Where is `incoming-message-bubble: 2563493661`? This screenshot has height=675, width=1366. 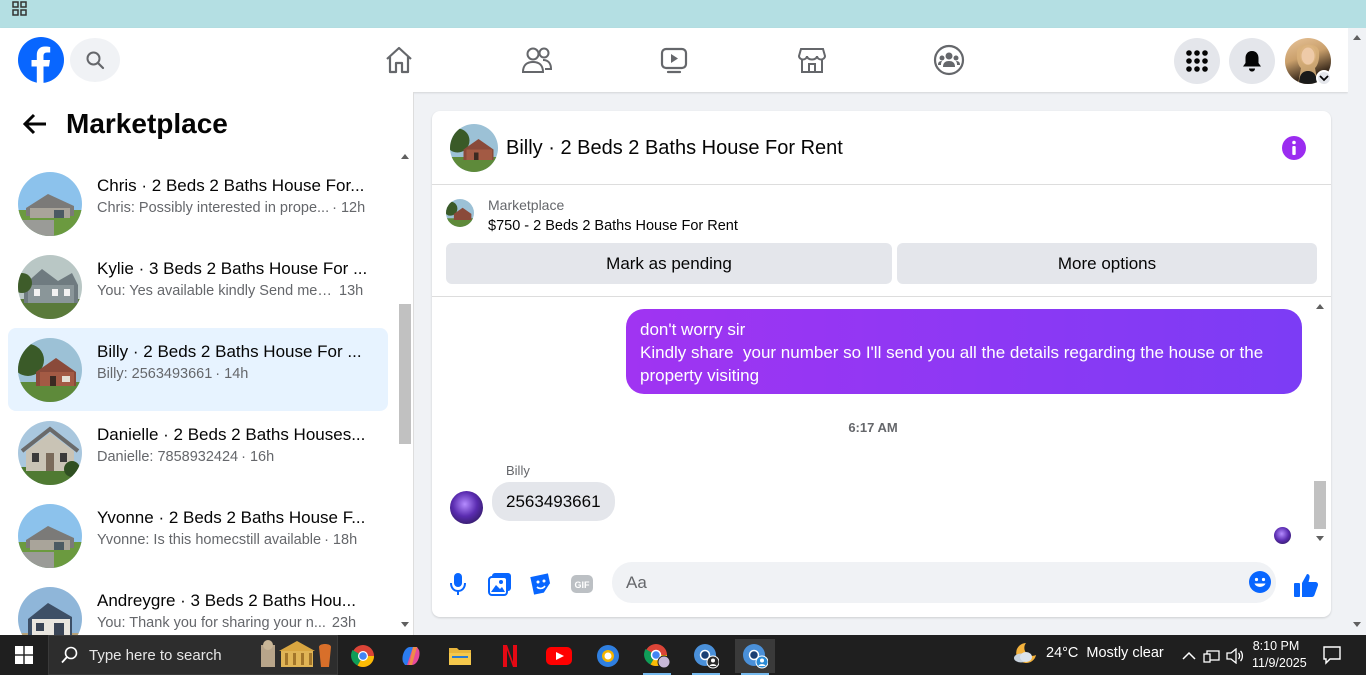 incoming-message-bubble: 2563493661 is located at coordinates (553, 501).